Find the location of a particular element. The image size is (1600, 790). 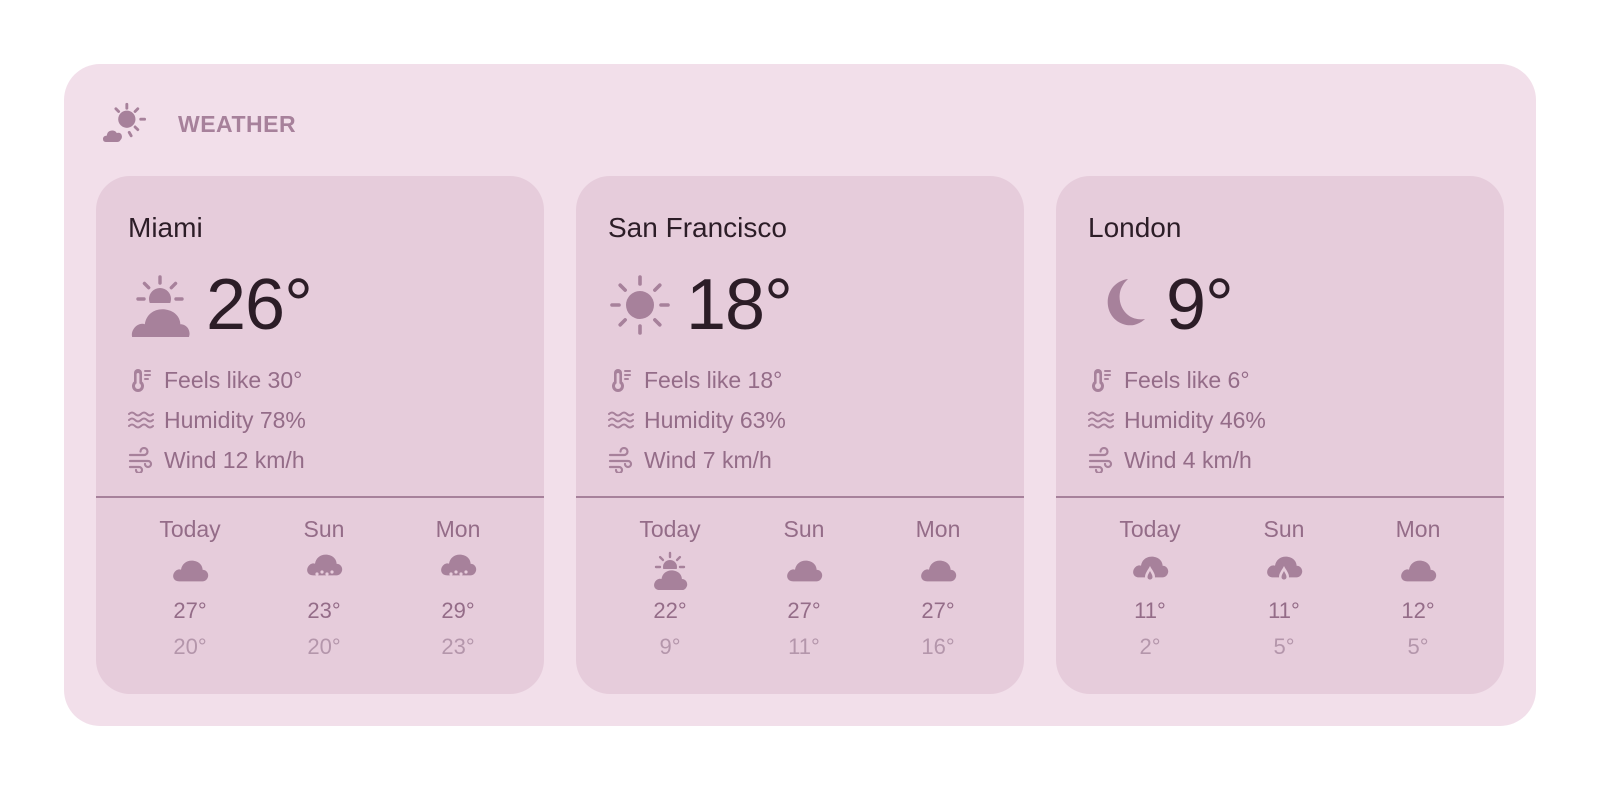

high-temp: 22° is located at coordinates (670, 610).